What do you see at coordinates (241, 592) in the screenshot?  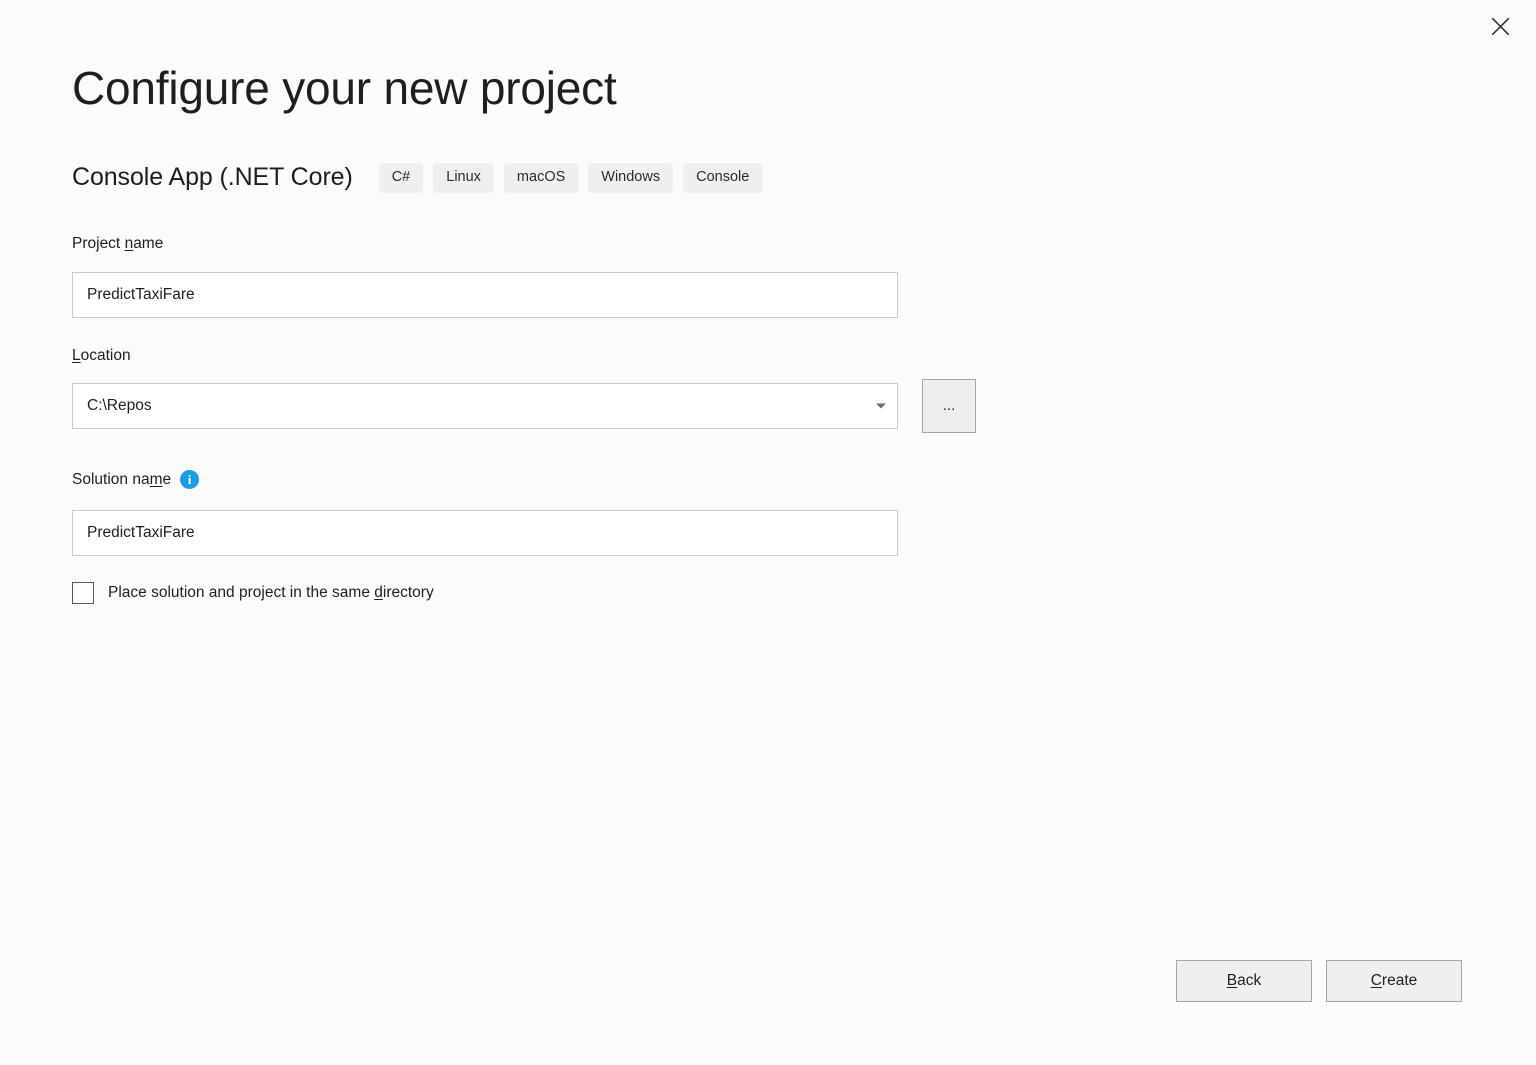 I see `checkbox-label-text-before: Place solution and project in the same` at bounding box center [241, 592].